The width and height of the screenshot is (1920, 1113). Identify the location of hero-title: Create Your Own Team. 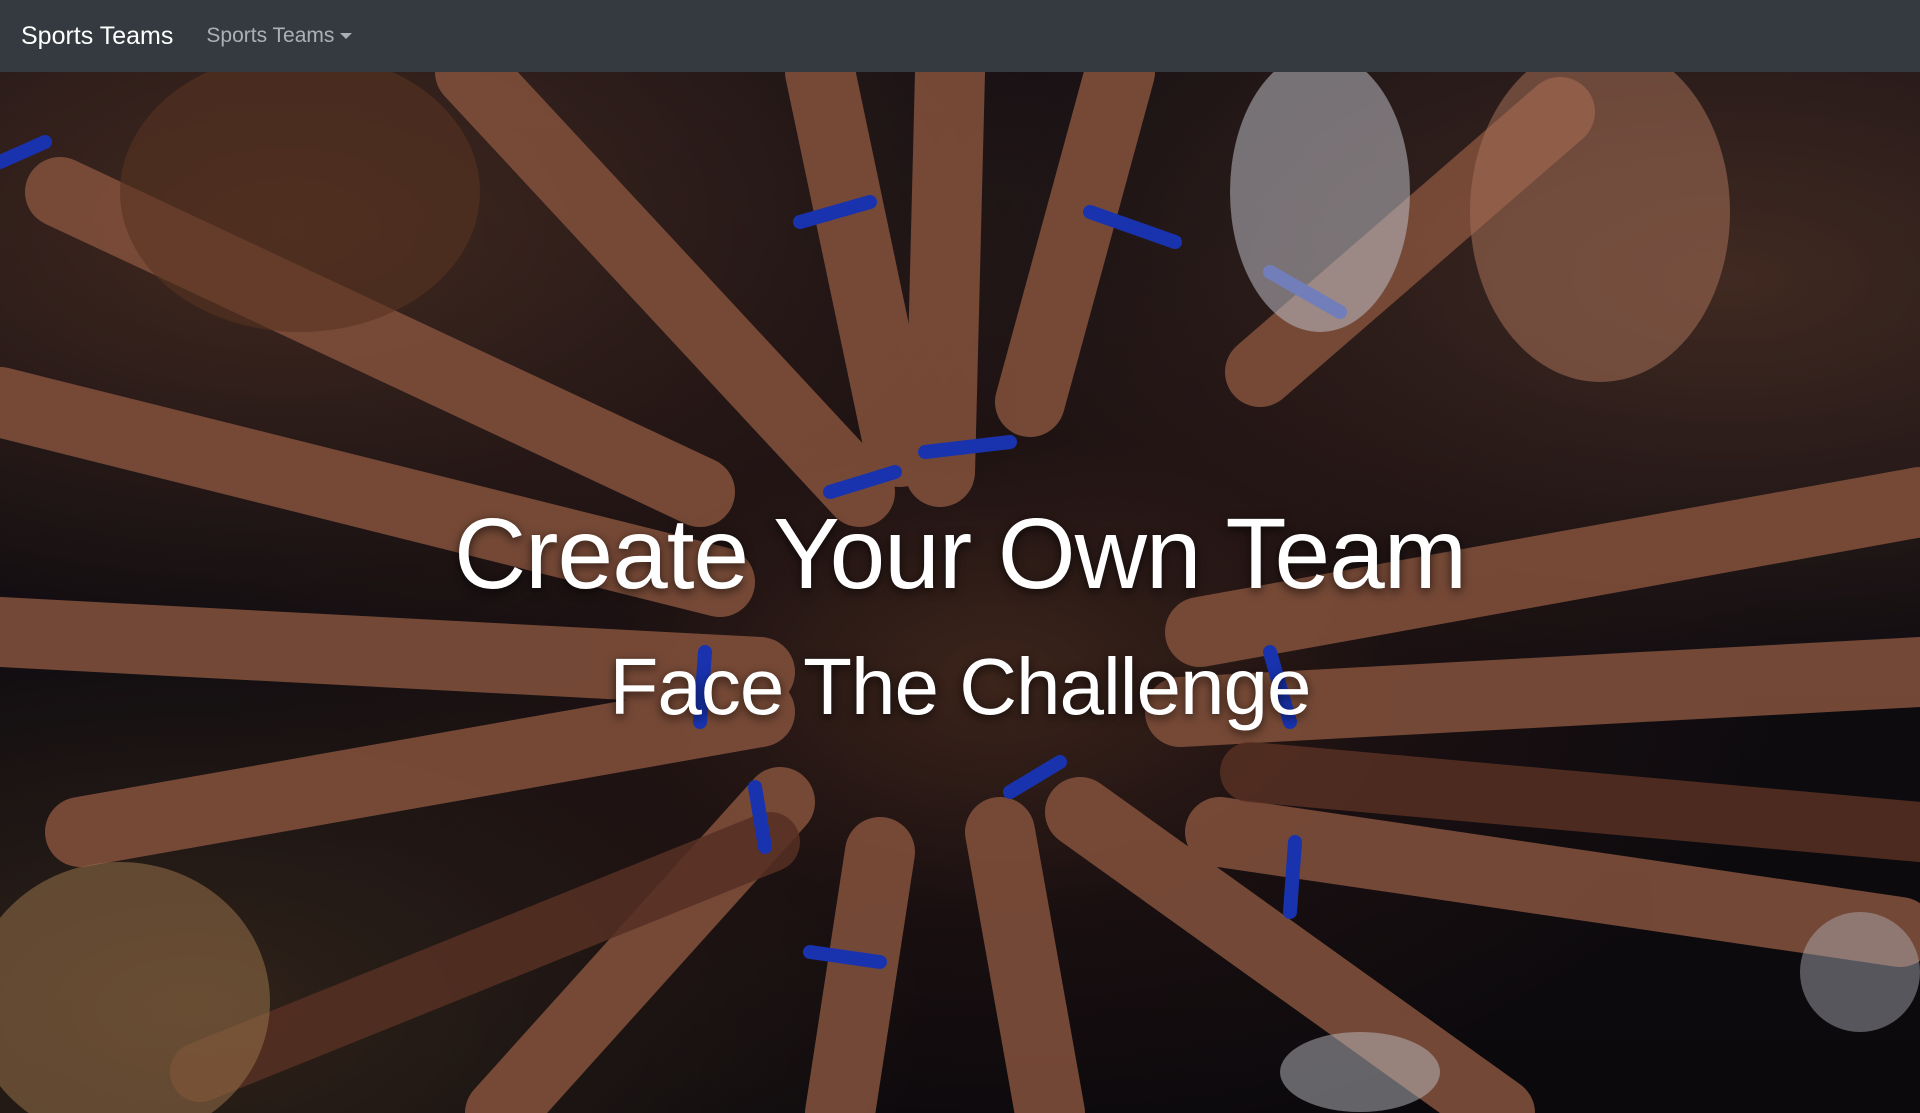
(960, 554).